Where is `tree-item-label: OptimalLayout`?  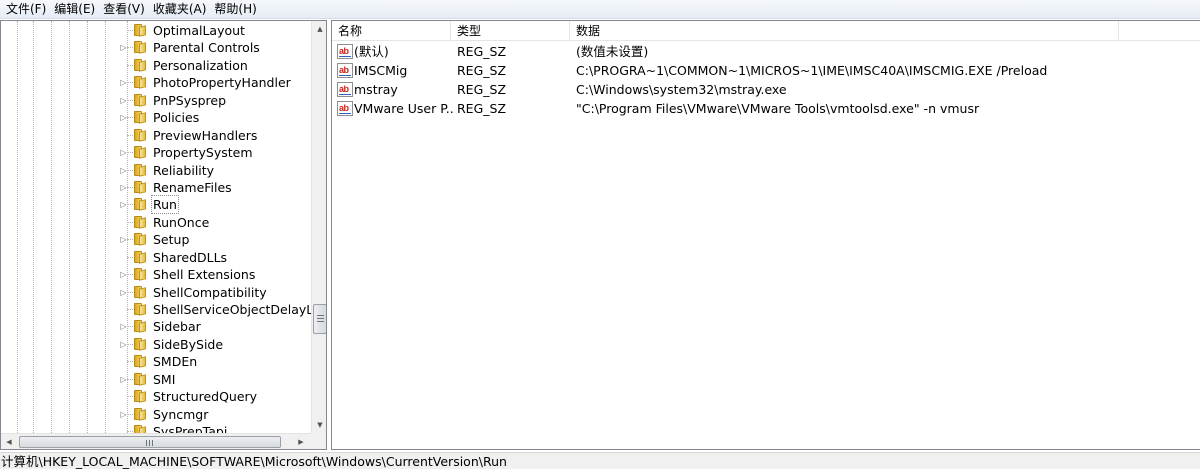 tree-item-label: OptimalLayout is located at coordinates (199, 30).